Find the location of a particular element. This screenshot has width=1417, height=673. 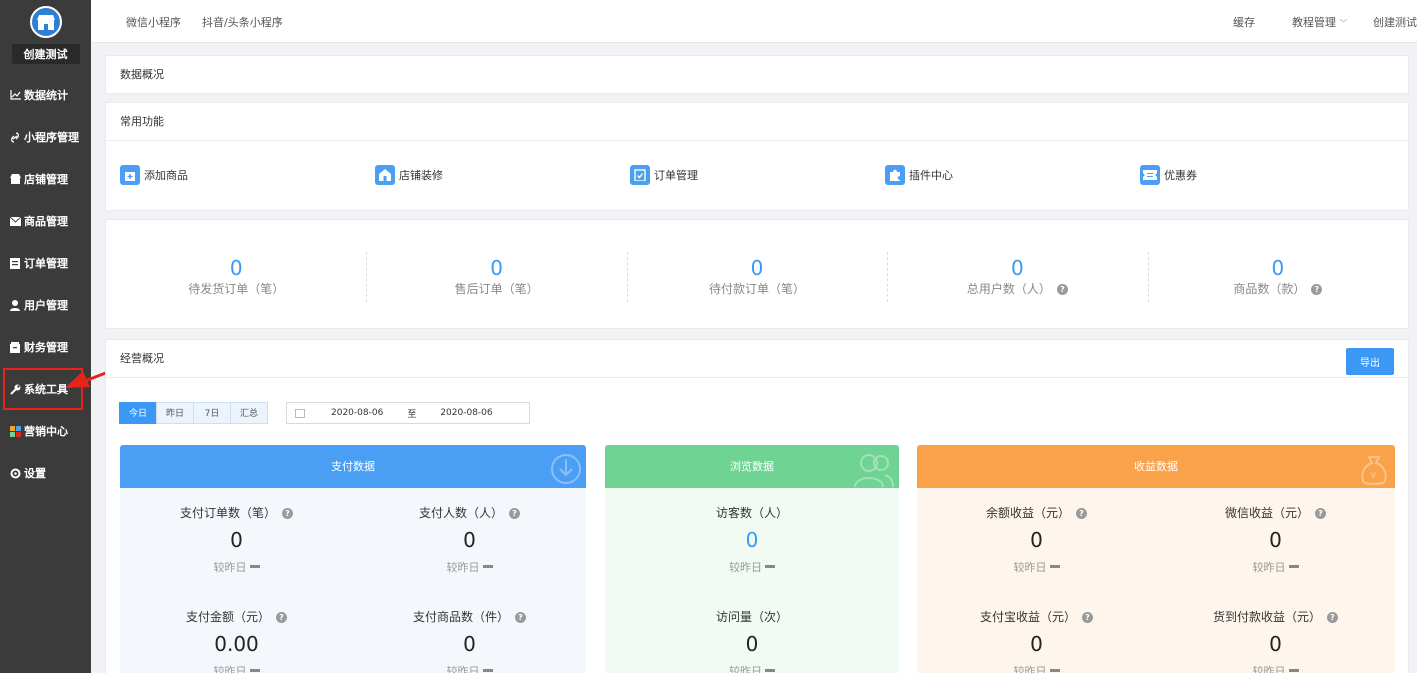

metric-pay-items: 支付商品数（件）? 0 较昨日 is located at coordinates (469, 632).